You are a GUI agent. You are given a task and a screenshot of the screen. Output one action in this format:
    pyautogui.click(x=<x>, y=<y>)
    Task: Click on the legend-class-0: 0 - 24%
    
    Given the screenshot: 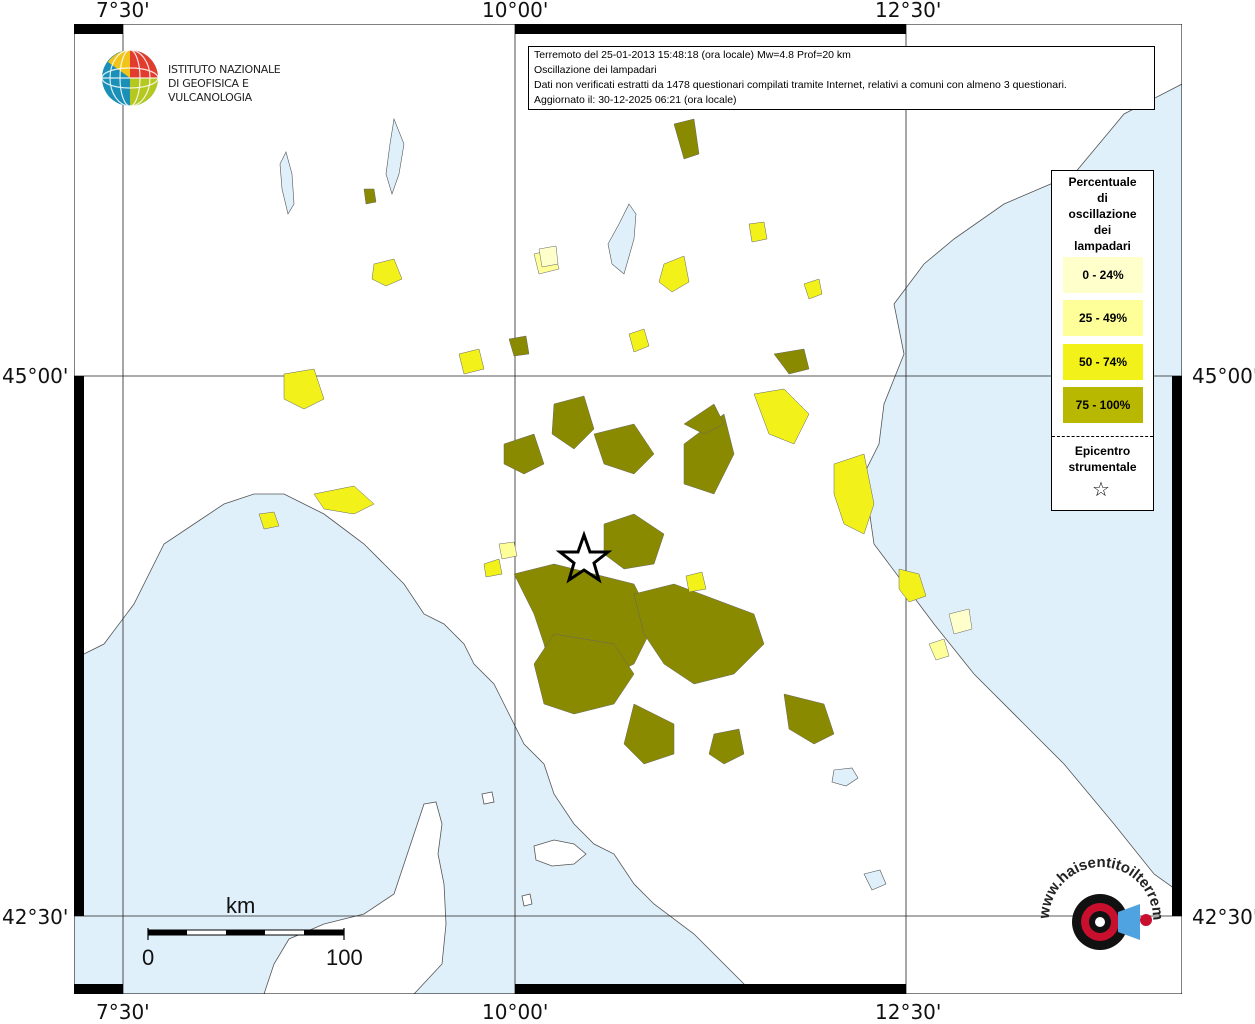 What is the action you would take?
    pyautogui.click(x=1103, y=275)
    